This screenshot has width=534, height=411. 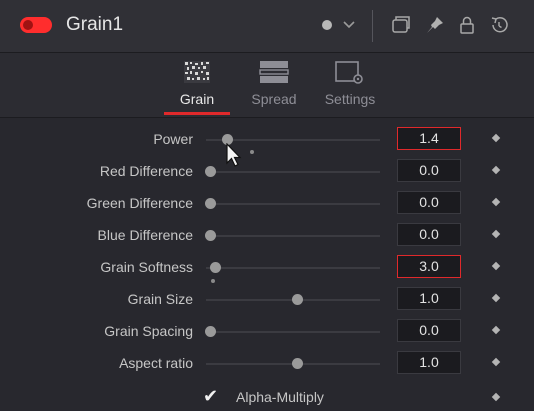 I want to click on settings-gear-icon, so click(x=349, y=72).